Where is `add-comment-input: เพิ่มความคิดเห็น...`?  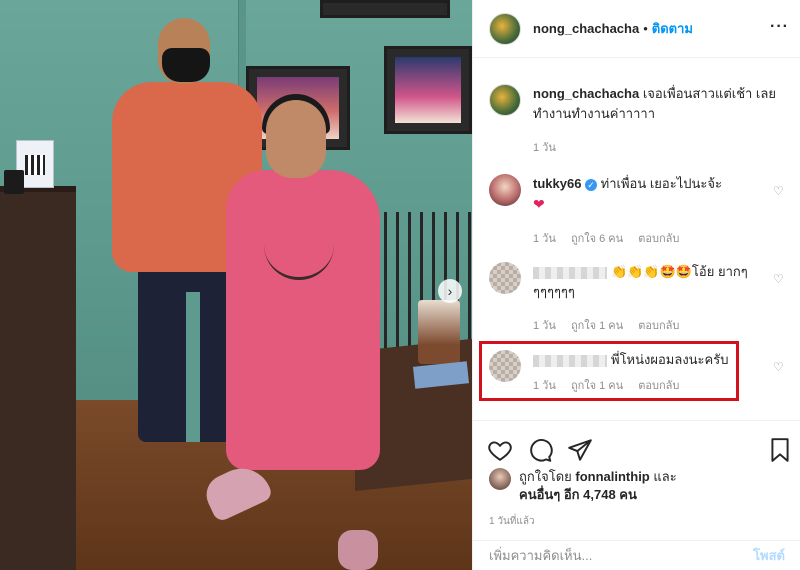
add-comment-input: เพิ่มความคิดเห็น... is located at coordinates (621, 555).